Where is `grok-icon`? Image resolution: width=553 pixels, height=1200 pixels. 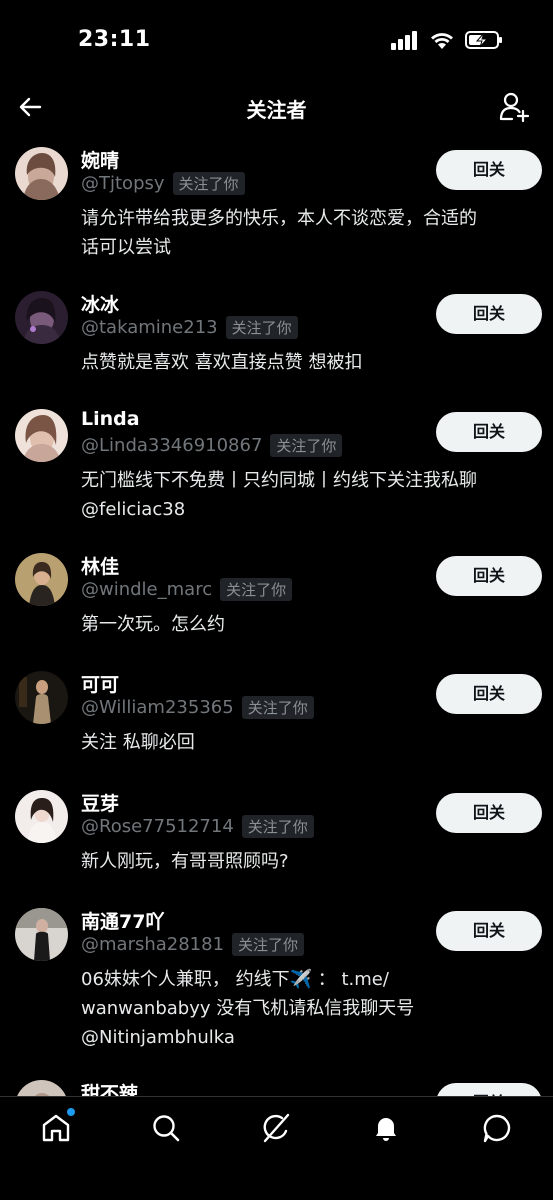 grok-icon is located at coordinates (276, 1128).